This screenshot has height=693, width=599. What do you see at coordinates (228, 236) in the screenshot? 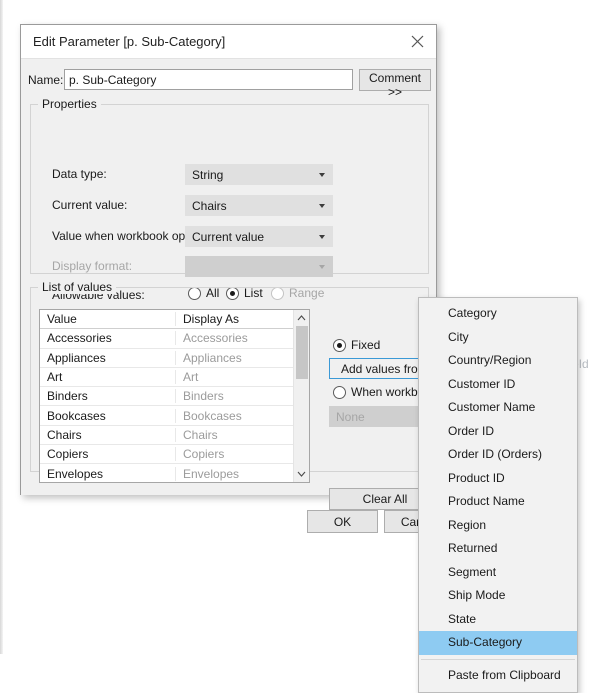
I see `value-on-open-value: Current value` at bounding box center [228, 236].